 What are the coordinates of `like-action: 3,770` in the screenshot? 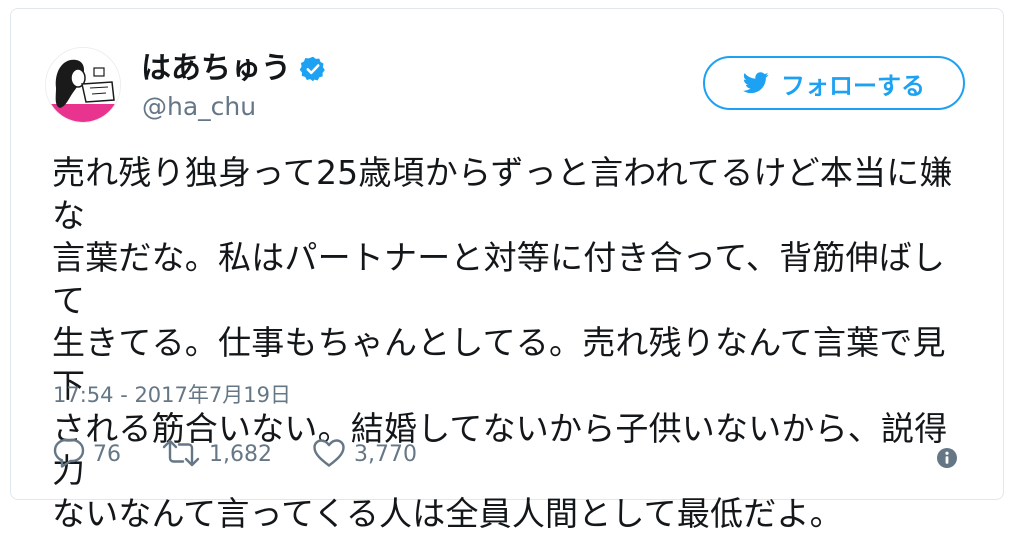 It's located at (364, 455).